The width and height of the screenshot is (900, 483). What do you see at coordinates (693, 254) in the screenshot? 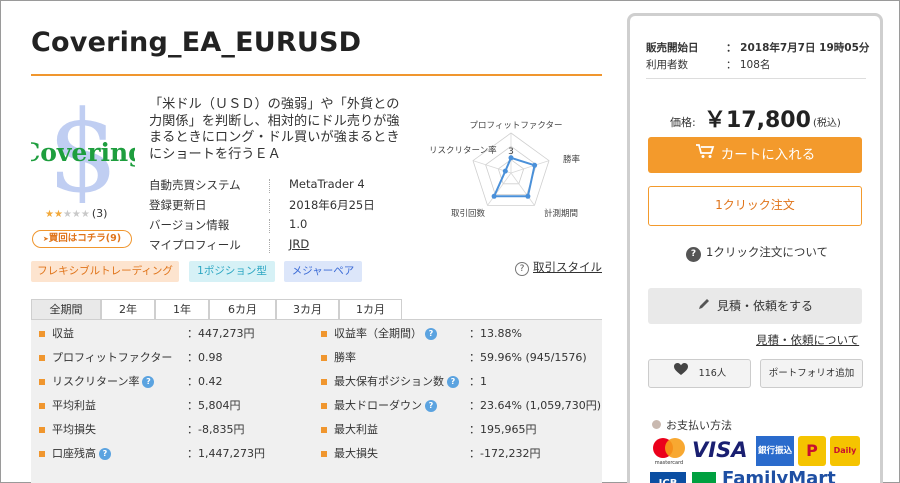
I see `question-icon: ?` at bounding box center [693, 254].